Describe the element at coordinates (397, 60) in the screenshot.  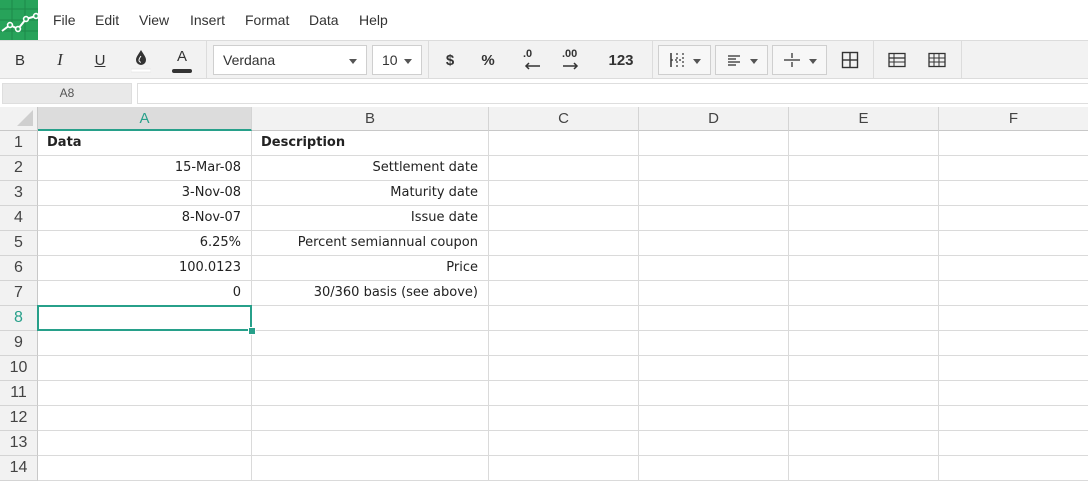
I see `font-size-select: 10` at that location.